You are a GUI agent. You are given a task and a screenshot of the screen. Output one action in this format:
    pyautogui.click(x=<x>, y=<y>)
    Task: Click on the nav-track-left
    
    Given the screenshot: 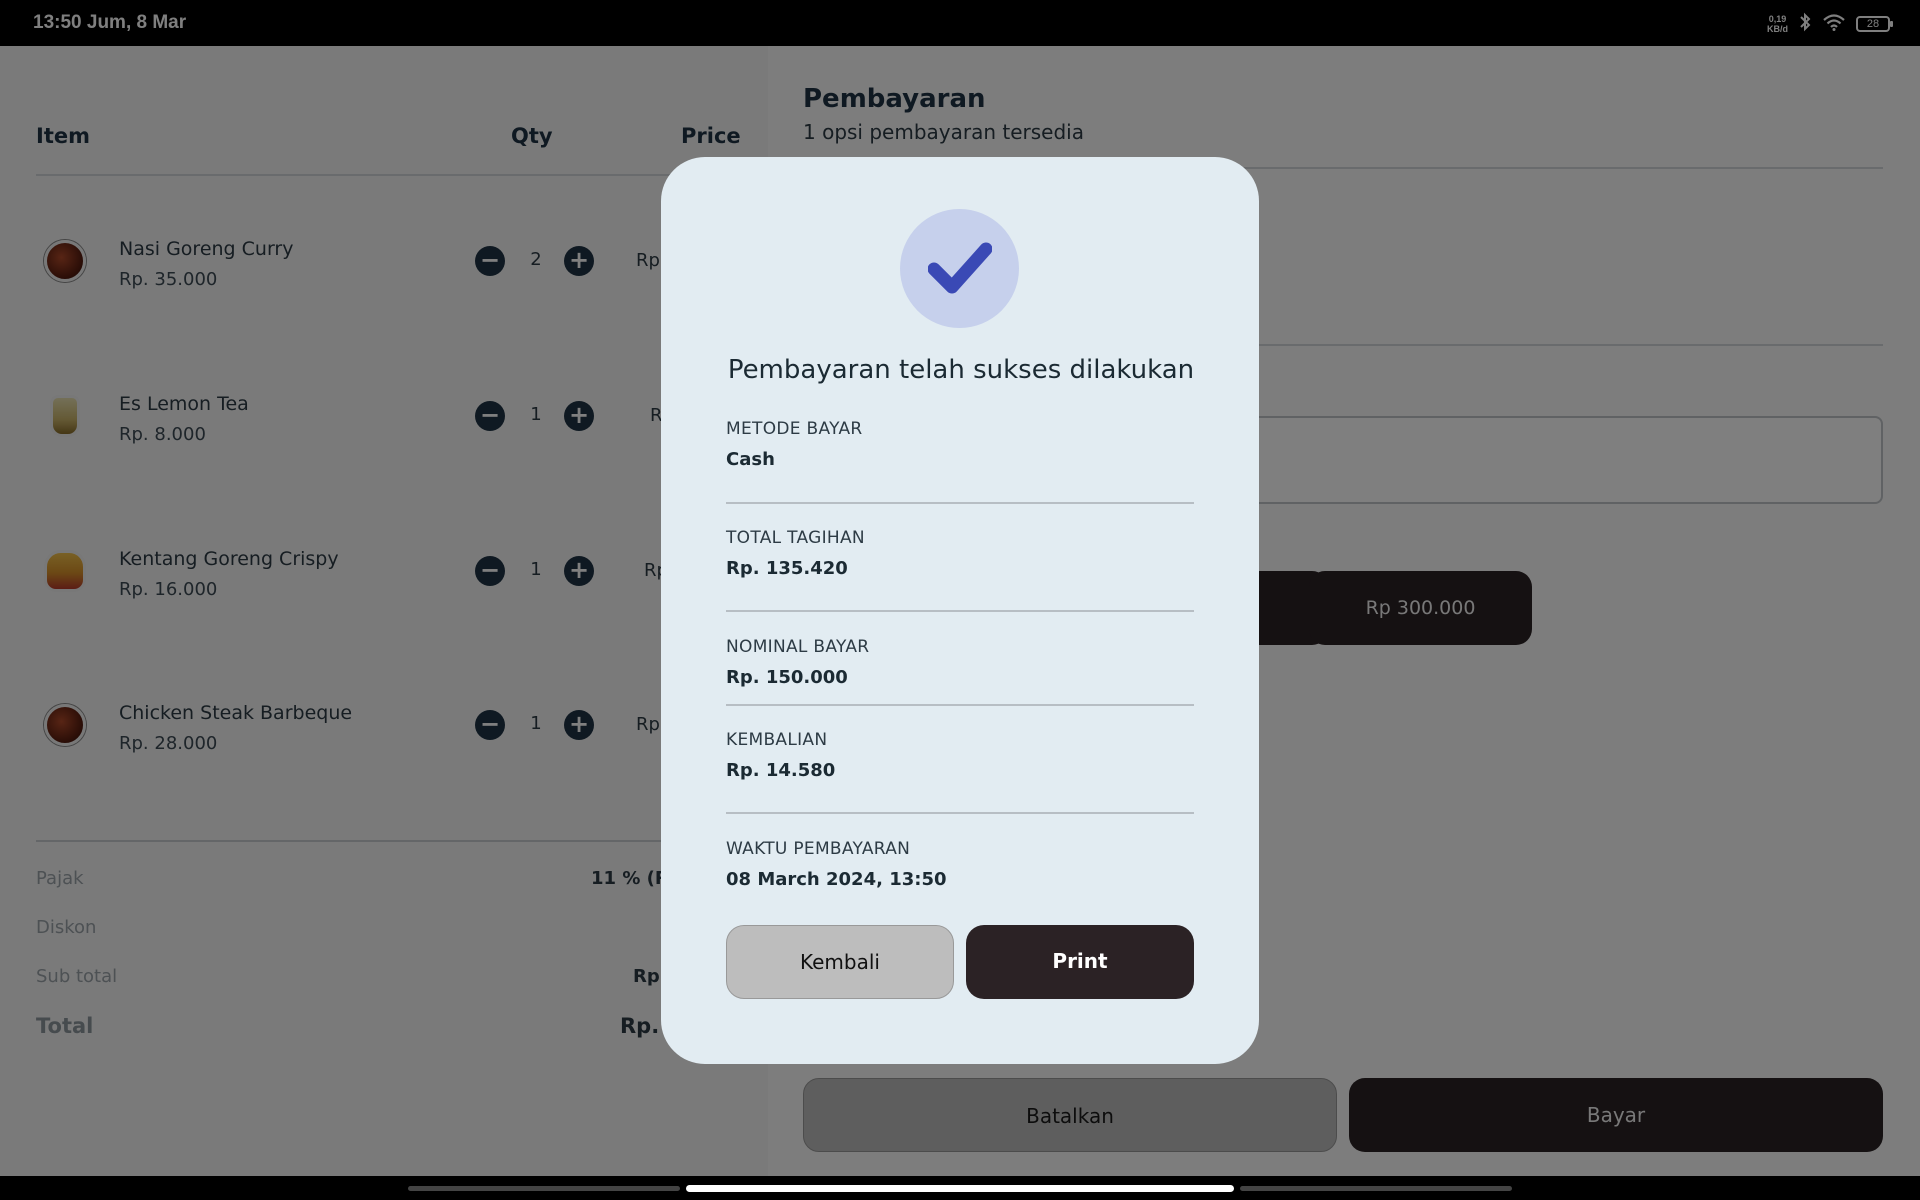 What is the action you would take?
    pyautogui.click(x=544, y=1188)
    